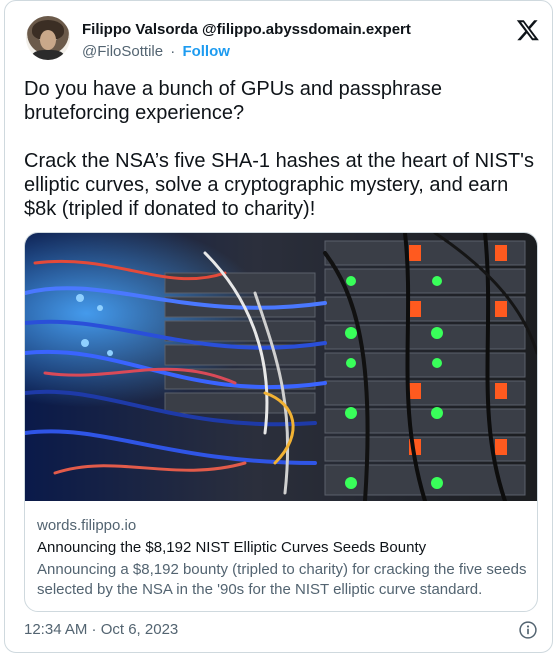 The width and height of the screenshot is (558, 655). I want to click on author-name: Filippo Valsorda, so click(140, 29).